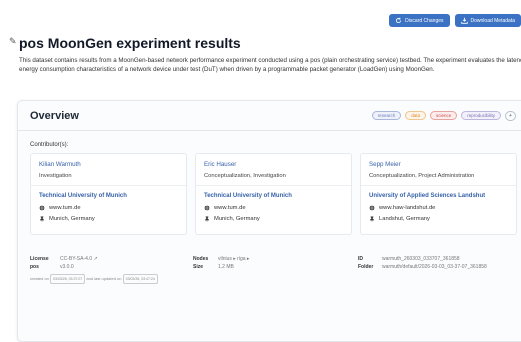  Describe the element at coordinates (385, 164) in the screenshot. I see `contributor-name: Sepp Meier` at that location.